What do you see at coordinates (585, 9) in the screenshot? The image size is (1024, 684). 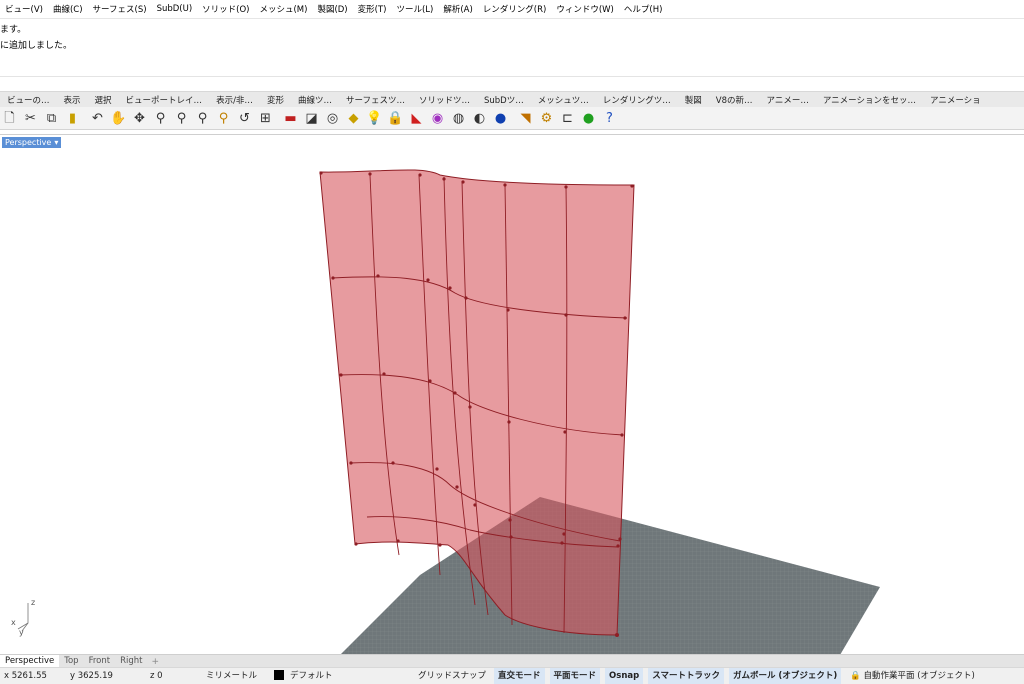 I see `menu-window: ウィンドウ(W)` at bounding box center [585, 9].